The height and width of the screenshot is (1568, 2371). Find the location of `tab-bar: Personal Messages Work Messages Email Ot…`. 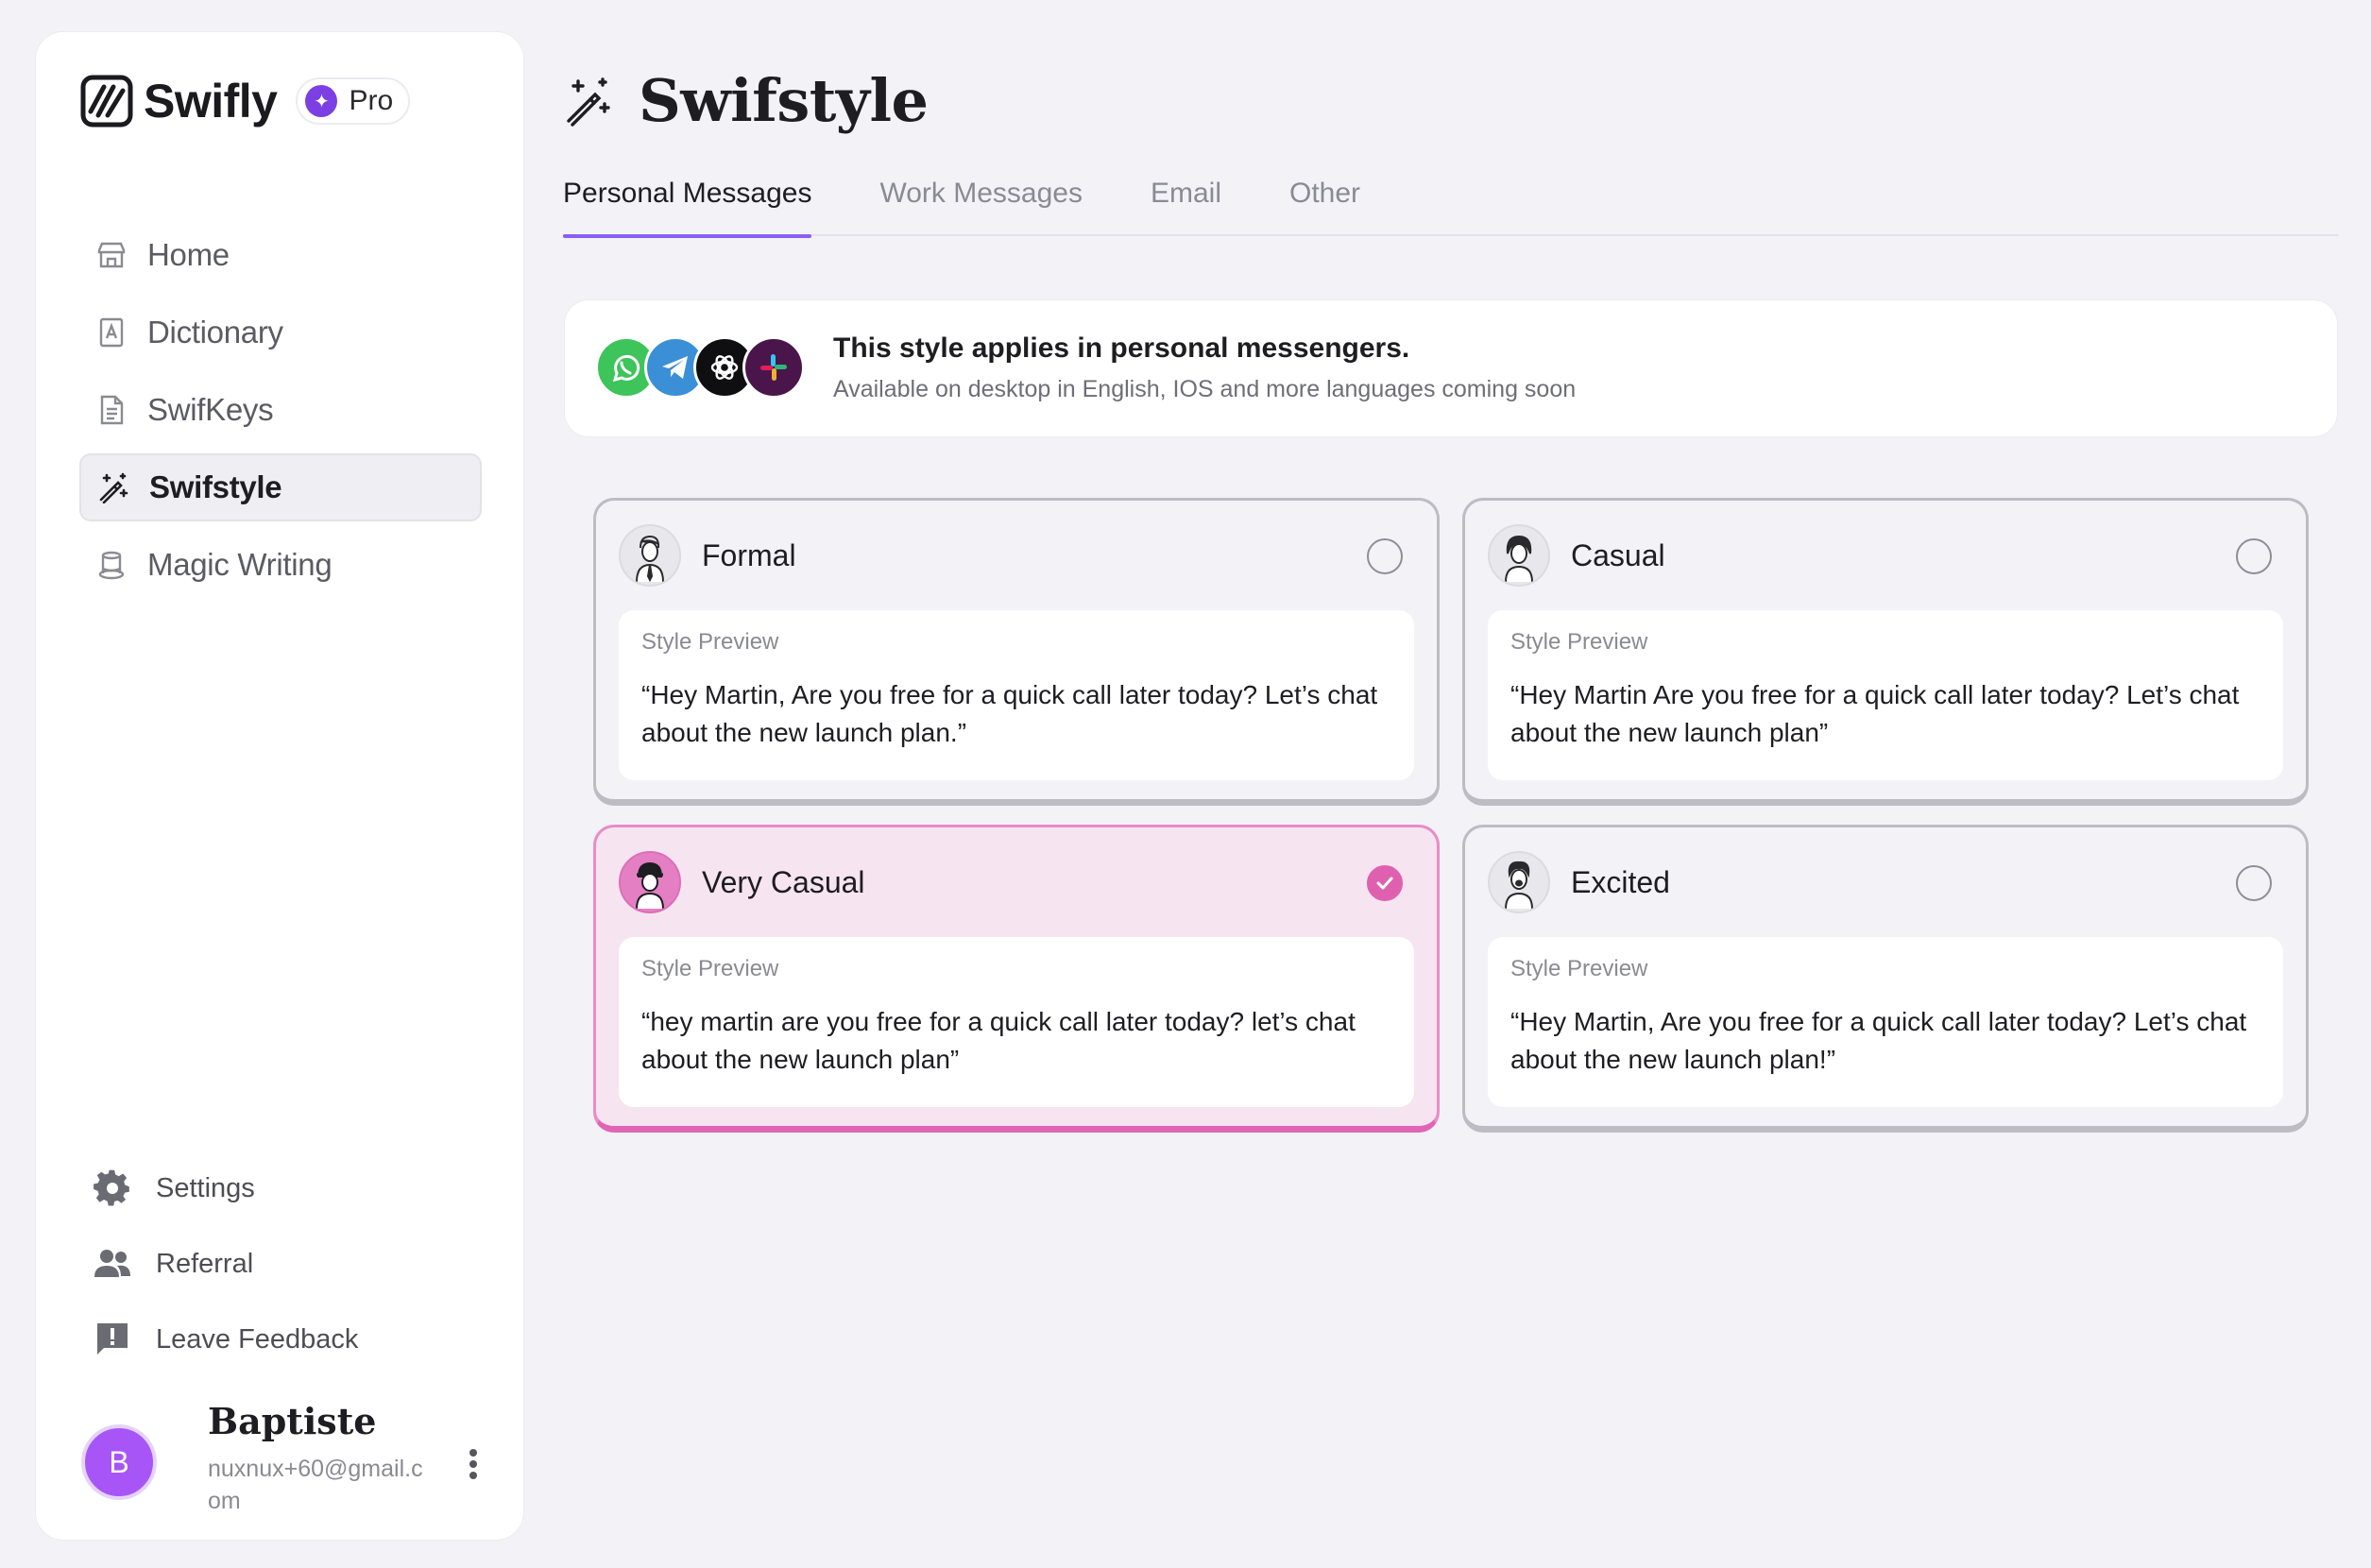

tab-bar: Personal Messages Work Messages Email Ot… is located at coordinates (1451, 204).